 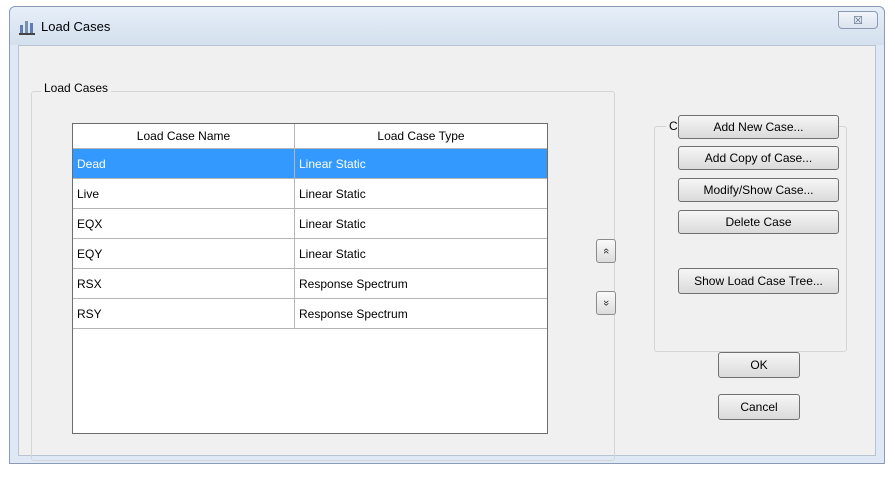 I want to click on title-bar: Load Cases ☒, so click(x=447, y=26).